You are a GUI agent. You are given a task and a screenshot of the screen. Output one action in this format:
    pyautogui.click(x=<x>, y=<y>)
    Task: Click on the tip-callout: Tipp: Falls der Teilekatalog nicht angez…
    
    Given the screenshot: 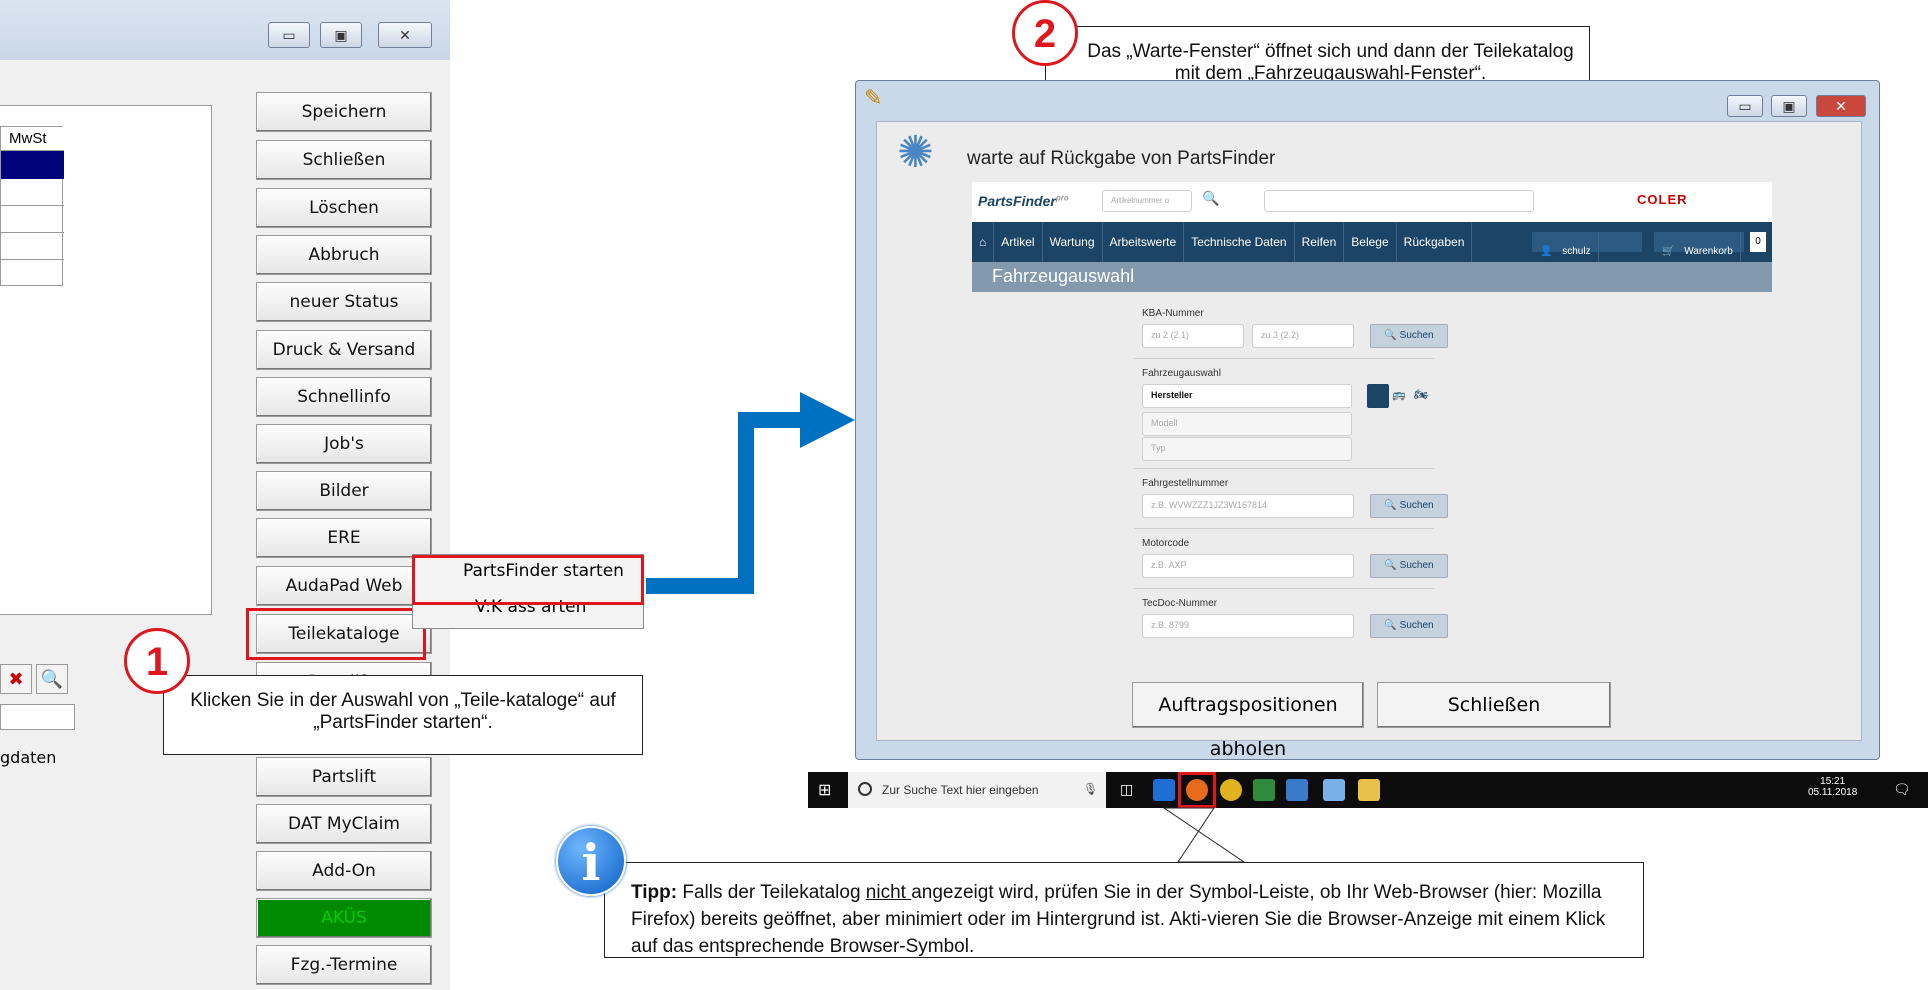 What is the action you would take?
    pyautogui.click(x=1124, y=910)
    